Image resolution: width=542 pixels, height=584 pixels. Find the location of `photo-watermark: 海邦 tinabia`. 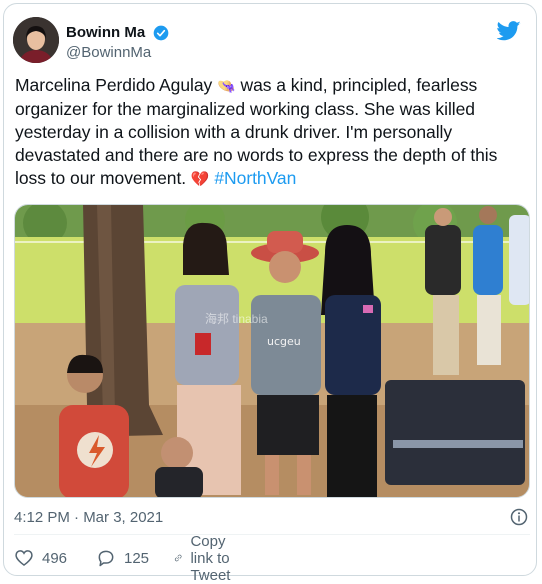

photo-watermark: 海邦 tinabia is located at coordinates (236, 319).